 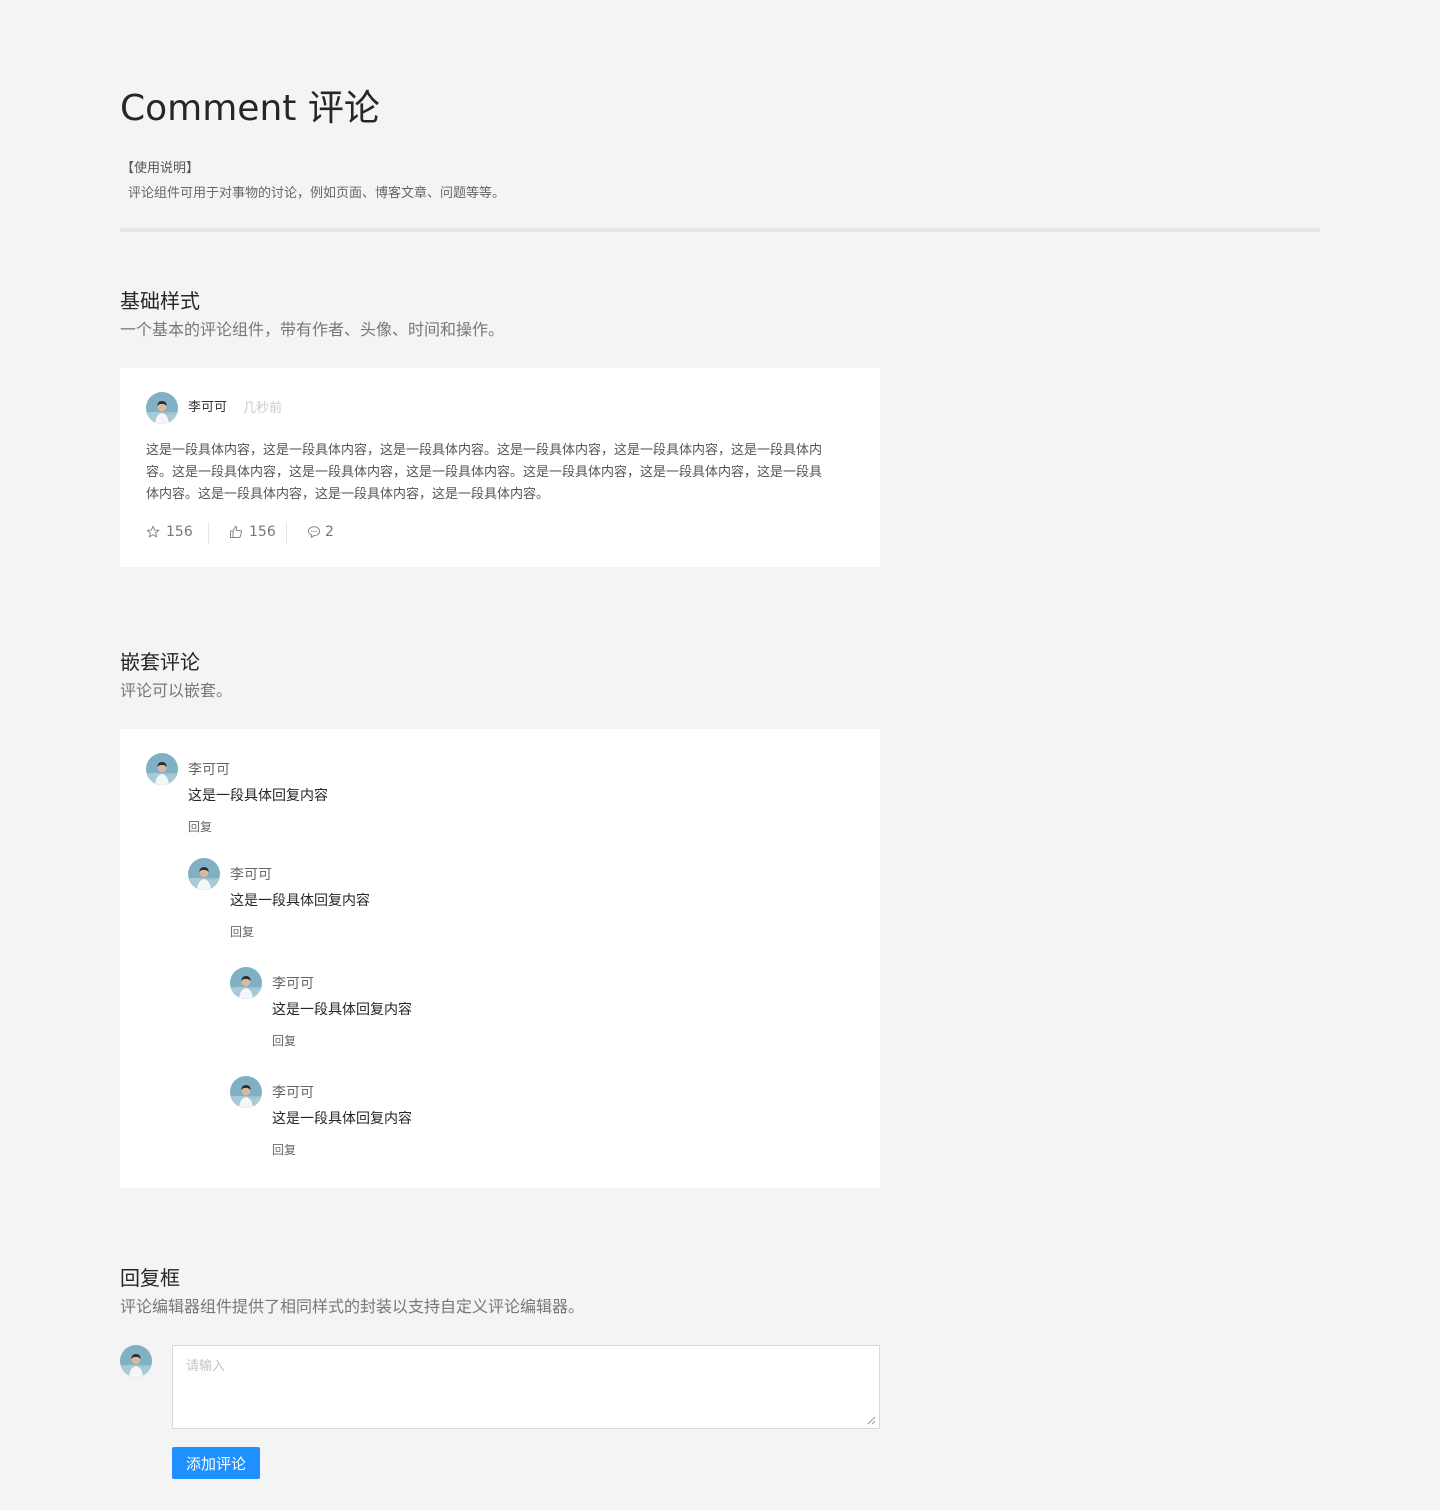 What do you see at coordinates (526, 1387) in the screenshot?
I see `comment-input` at bounding box center [526, 1387].